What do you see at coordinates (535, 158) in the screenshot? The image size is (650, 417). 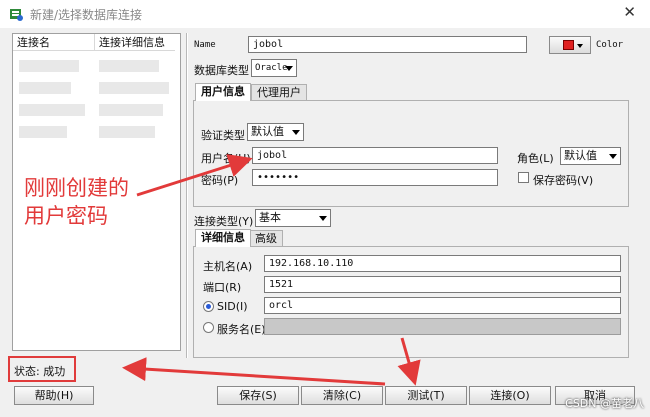 I see `role-label: 角色(L)` at bounding box center [535, 158].